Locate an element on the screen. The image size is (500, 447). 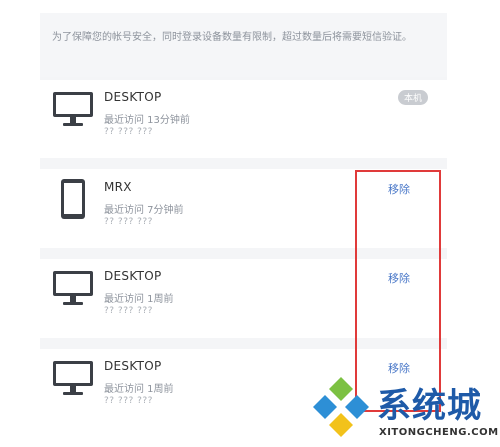
phone-icon is located at coordinates (73, 199).